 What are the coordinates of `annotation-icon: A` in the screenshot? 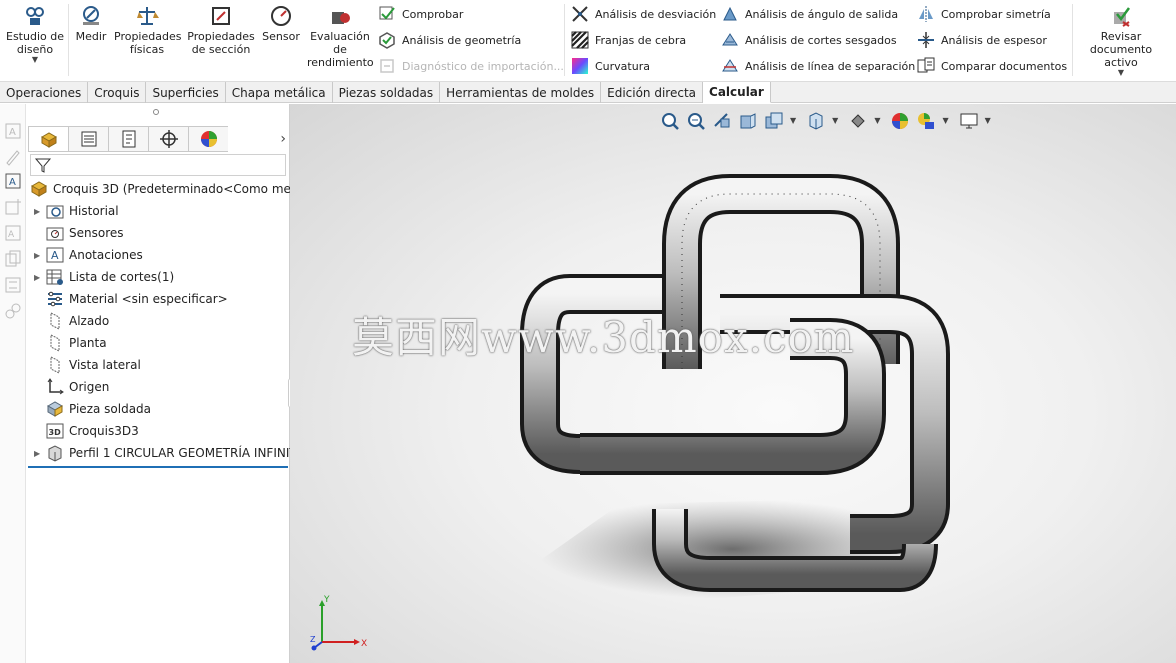 It's located at (13, 181).